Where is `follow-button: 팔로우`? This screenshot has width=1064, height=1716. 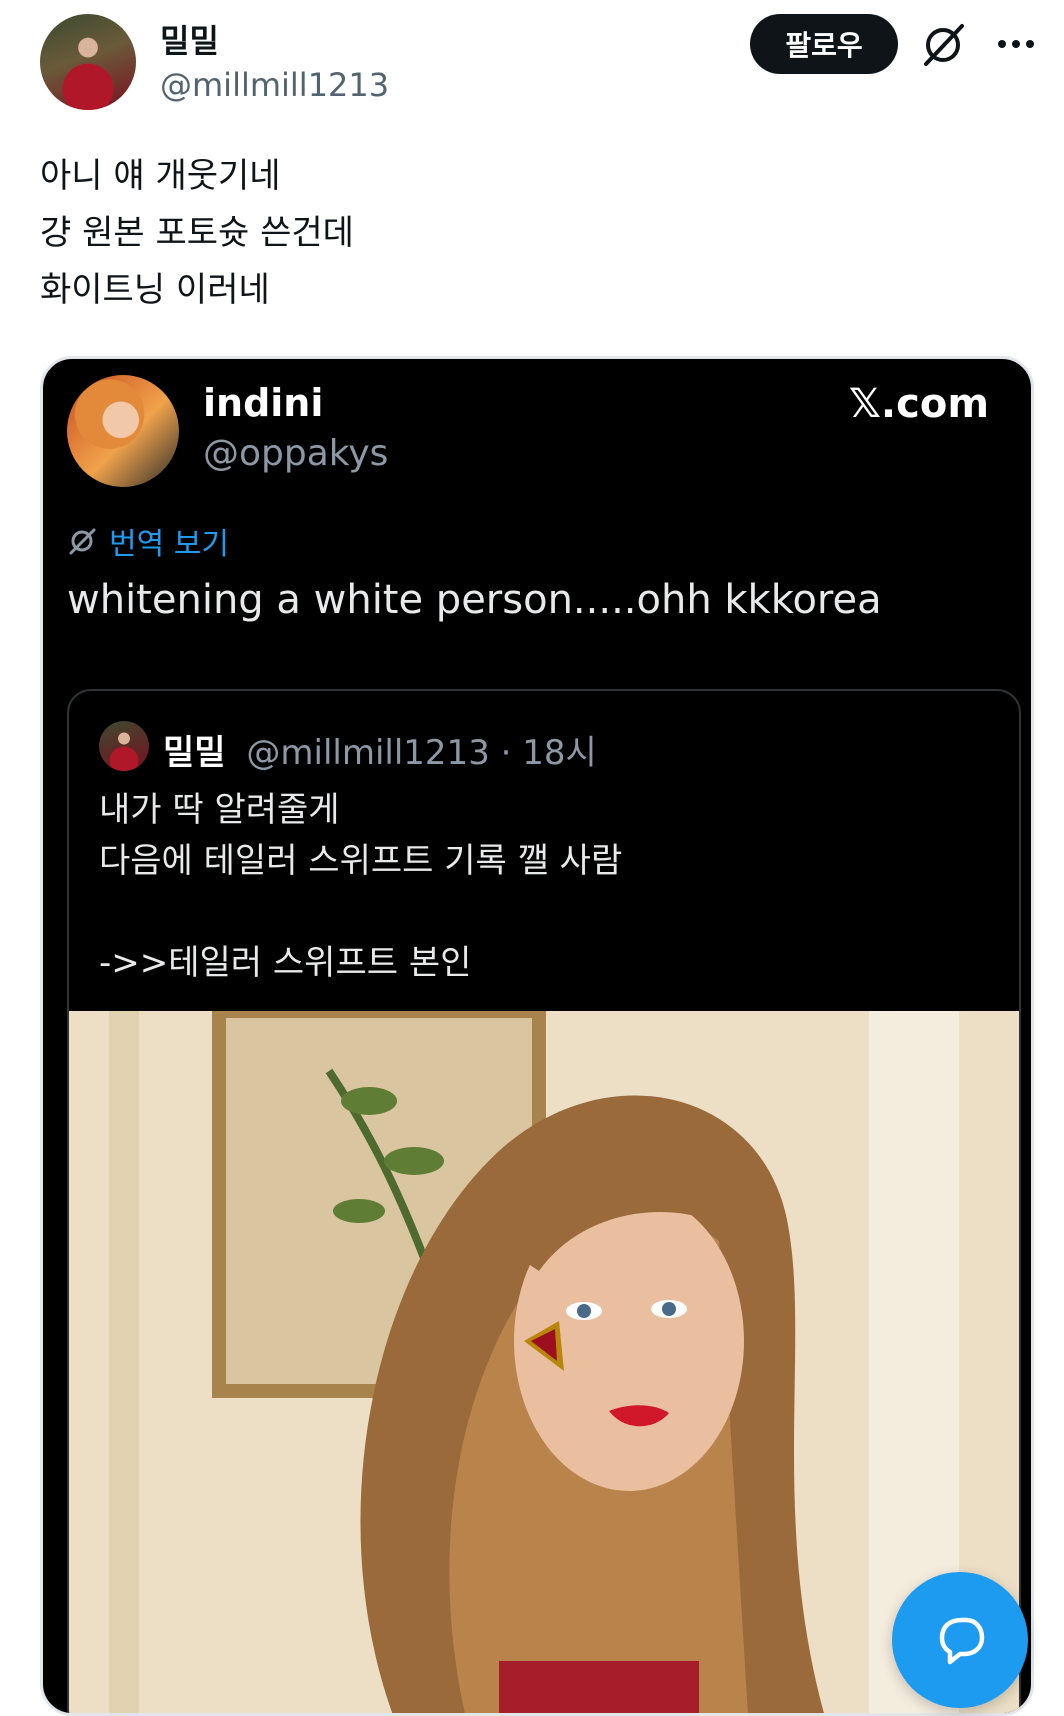
follow-button: 팔로우 is located at coordinates (824, 44).